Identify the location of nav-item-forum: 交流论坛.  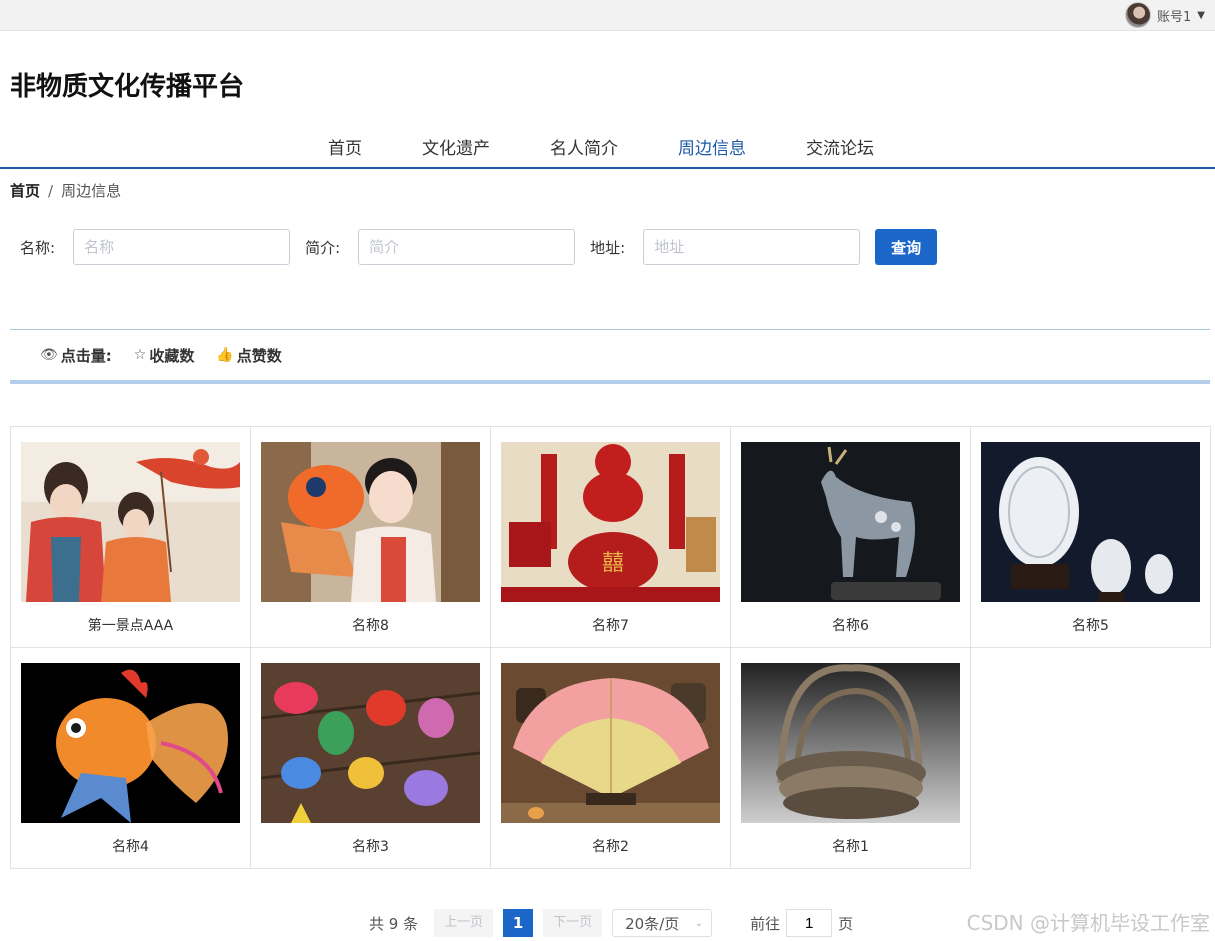
(840, 149).